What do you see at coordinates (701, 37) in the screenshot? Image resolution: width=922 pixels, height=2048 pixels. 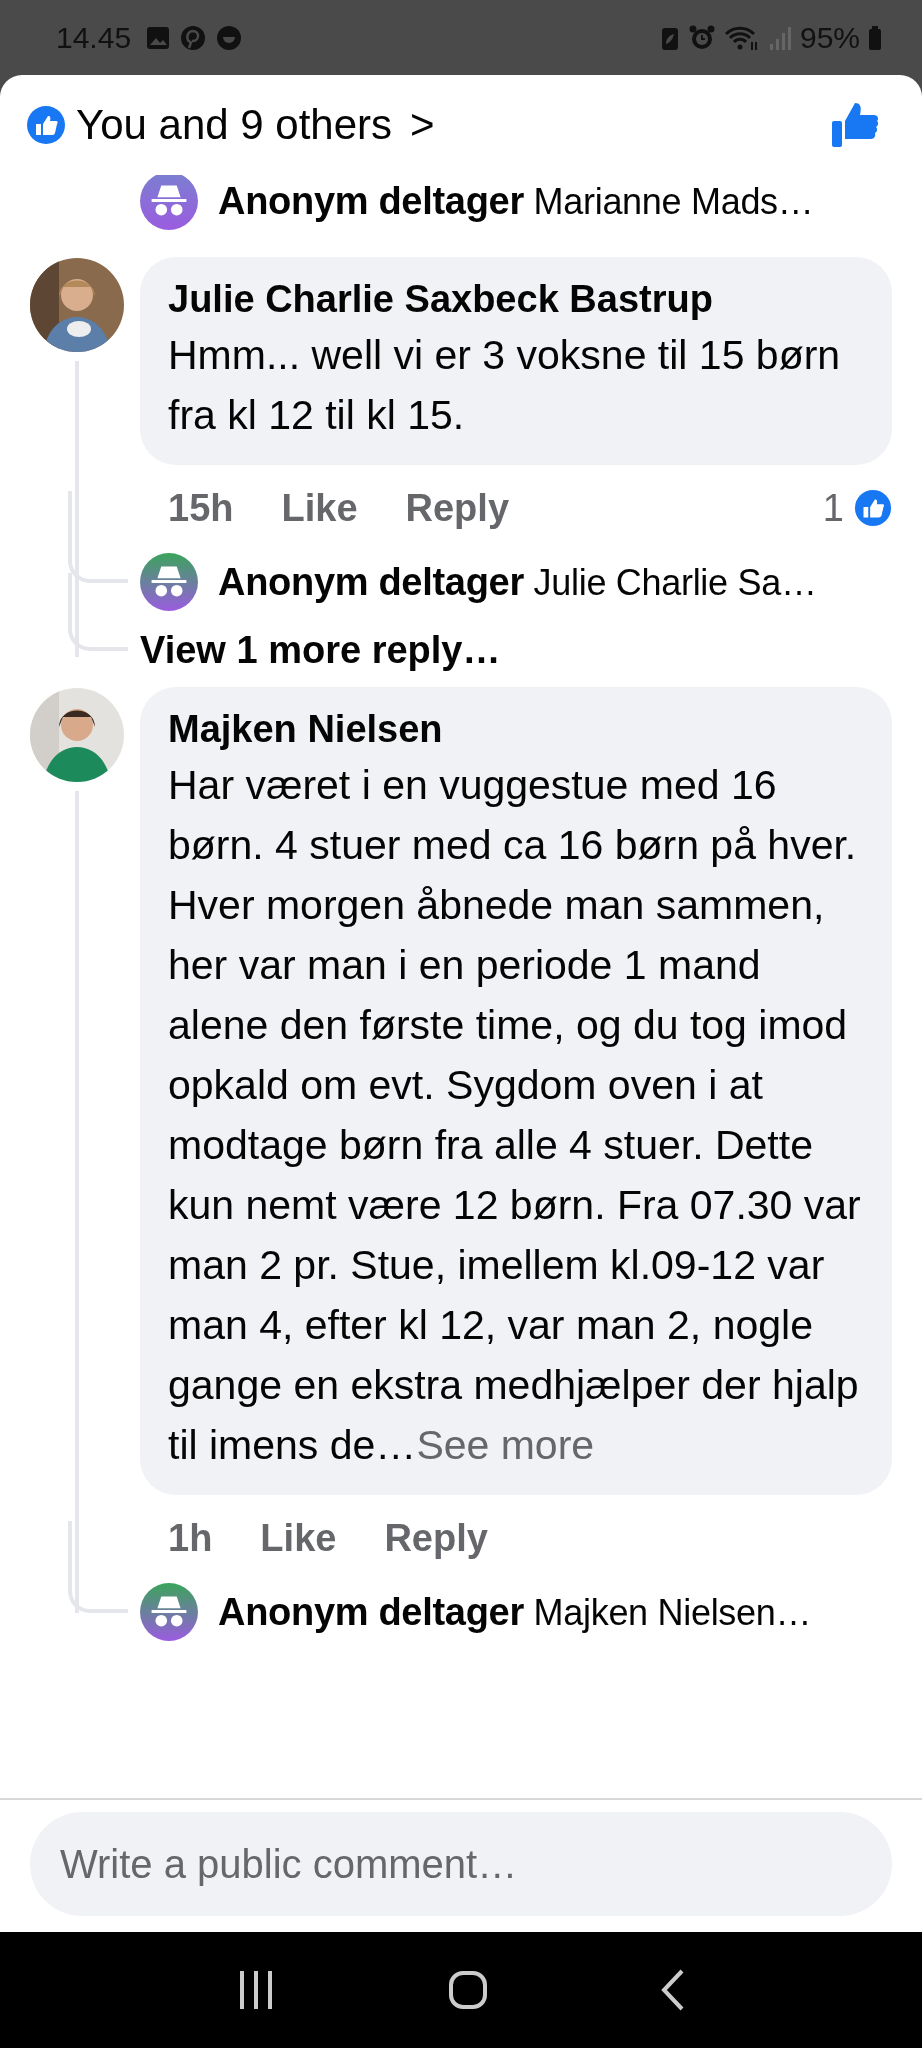 I see `alarm-icon` at bounding box center [701, 37].